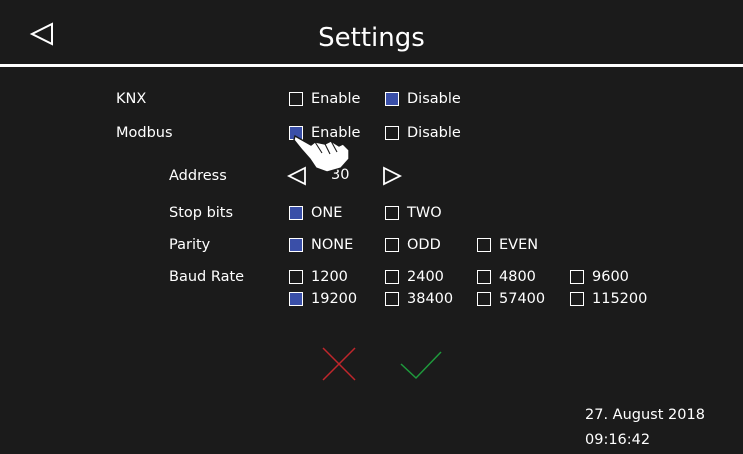  I want to click on baud-38400-checkbox: 38400, so click(419, 299).